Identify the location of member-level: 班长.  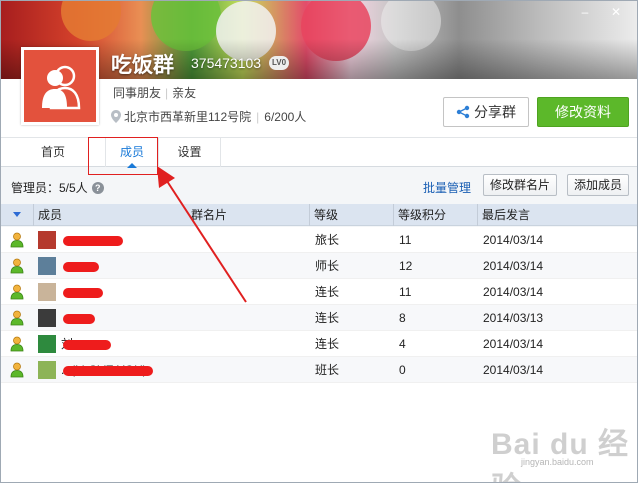
(327, 370).